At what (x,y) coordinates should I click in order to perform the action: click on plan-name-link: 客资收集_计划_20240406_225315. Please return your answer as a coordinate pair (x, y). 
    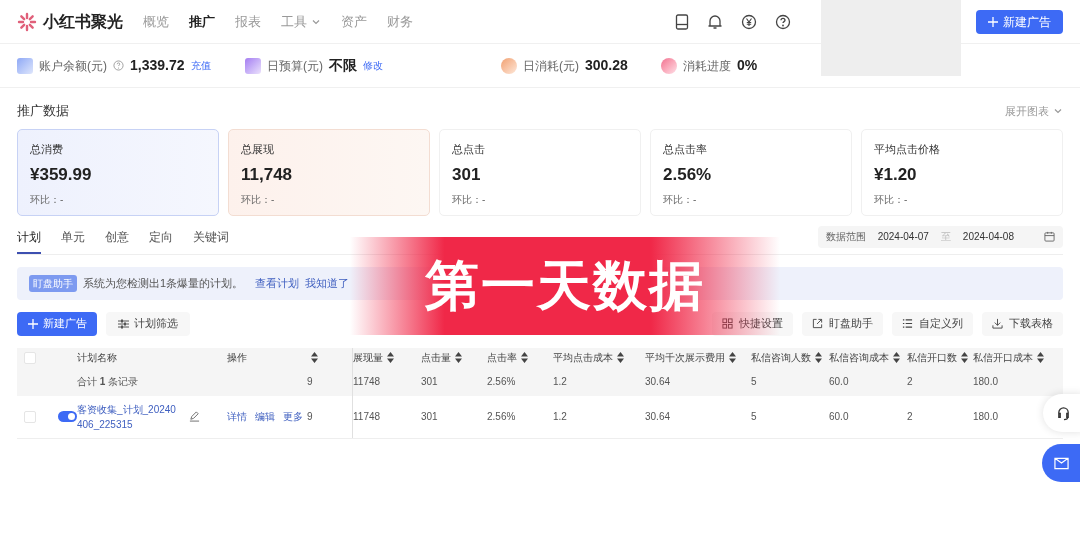
    Looking at the image, I should click on (129, 416).